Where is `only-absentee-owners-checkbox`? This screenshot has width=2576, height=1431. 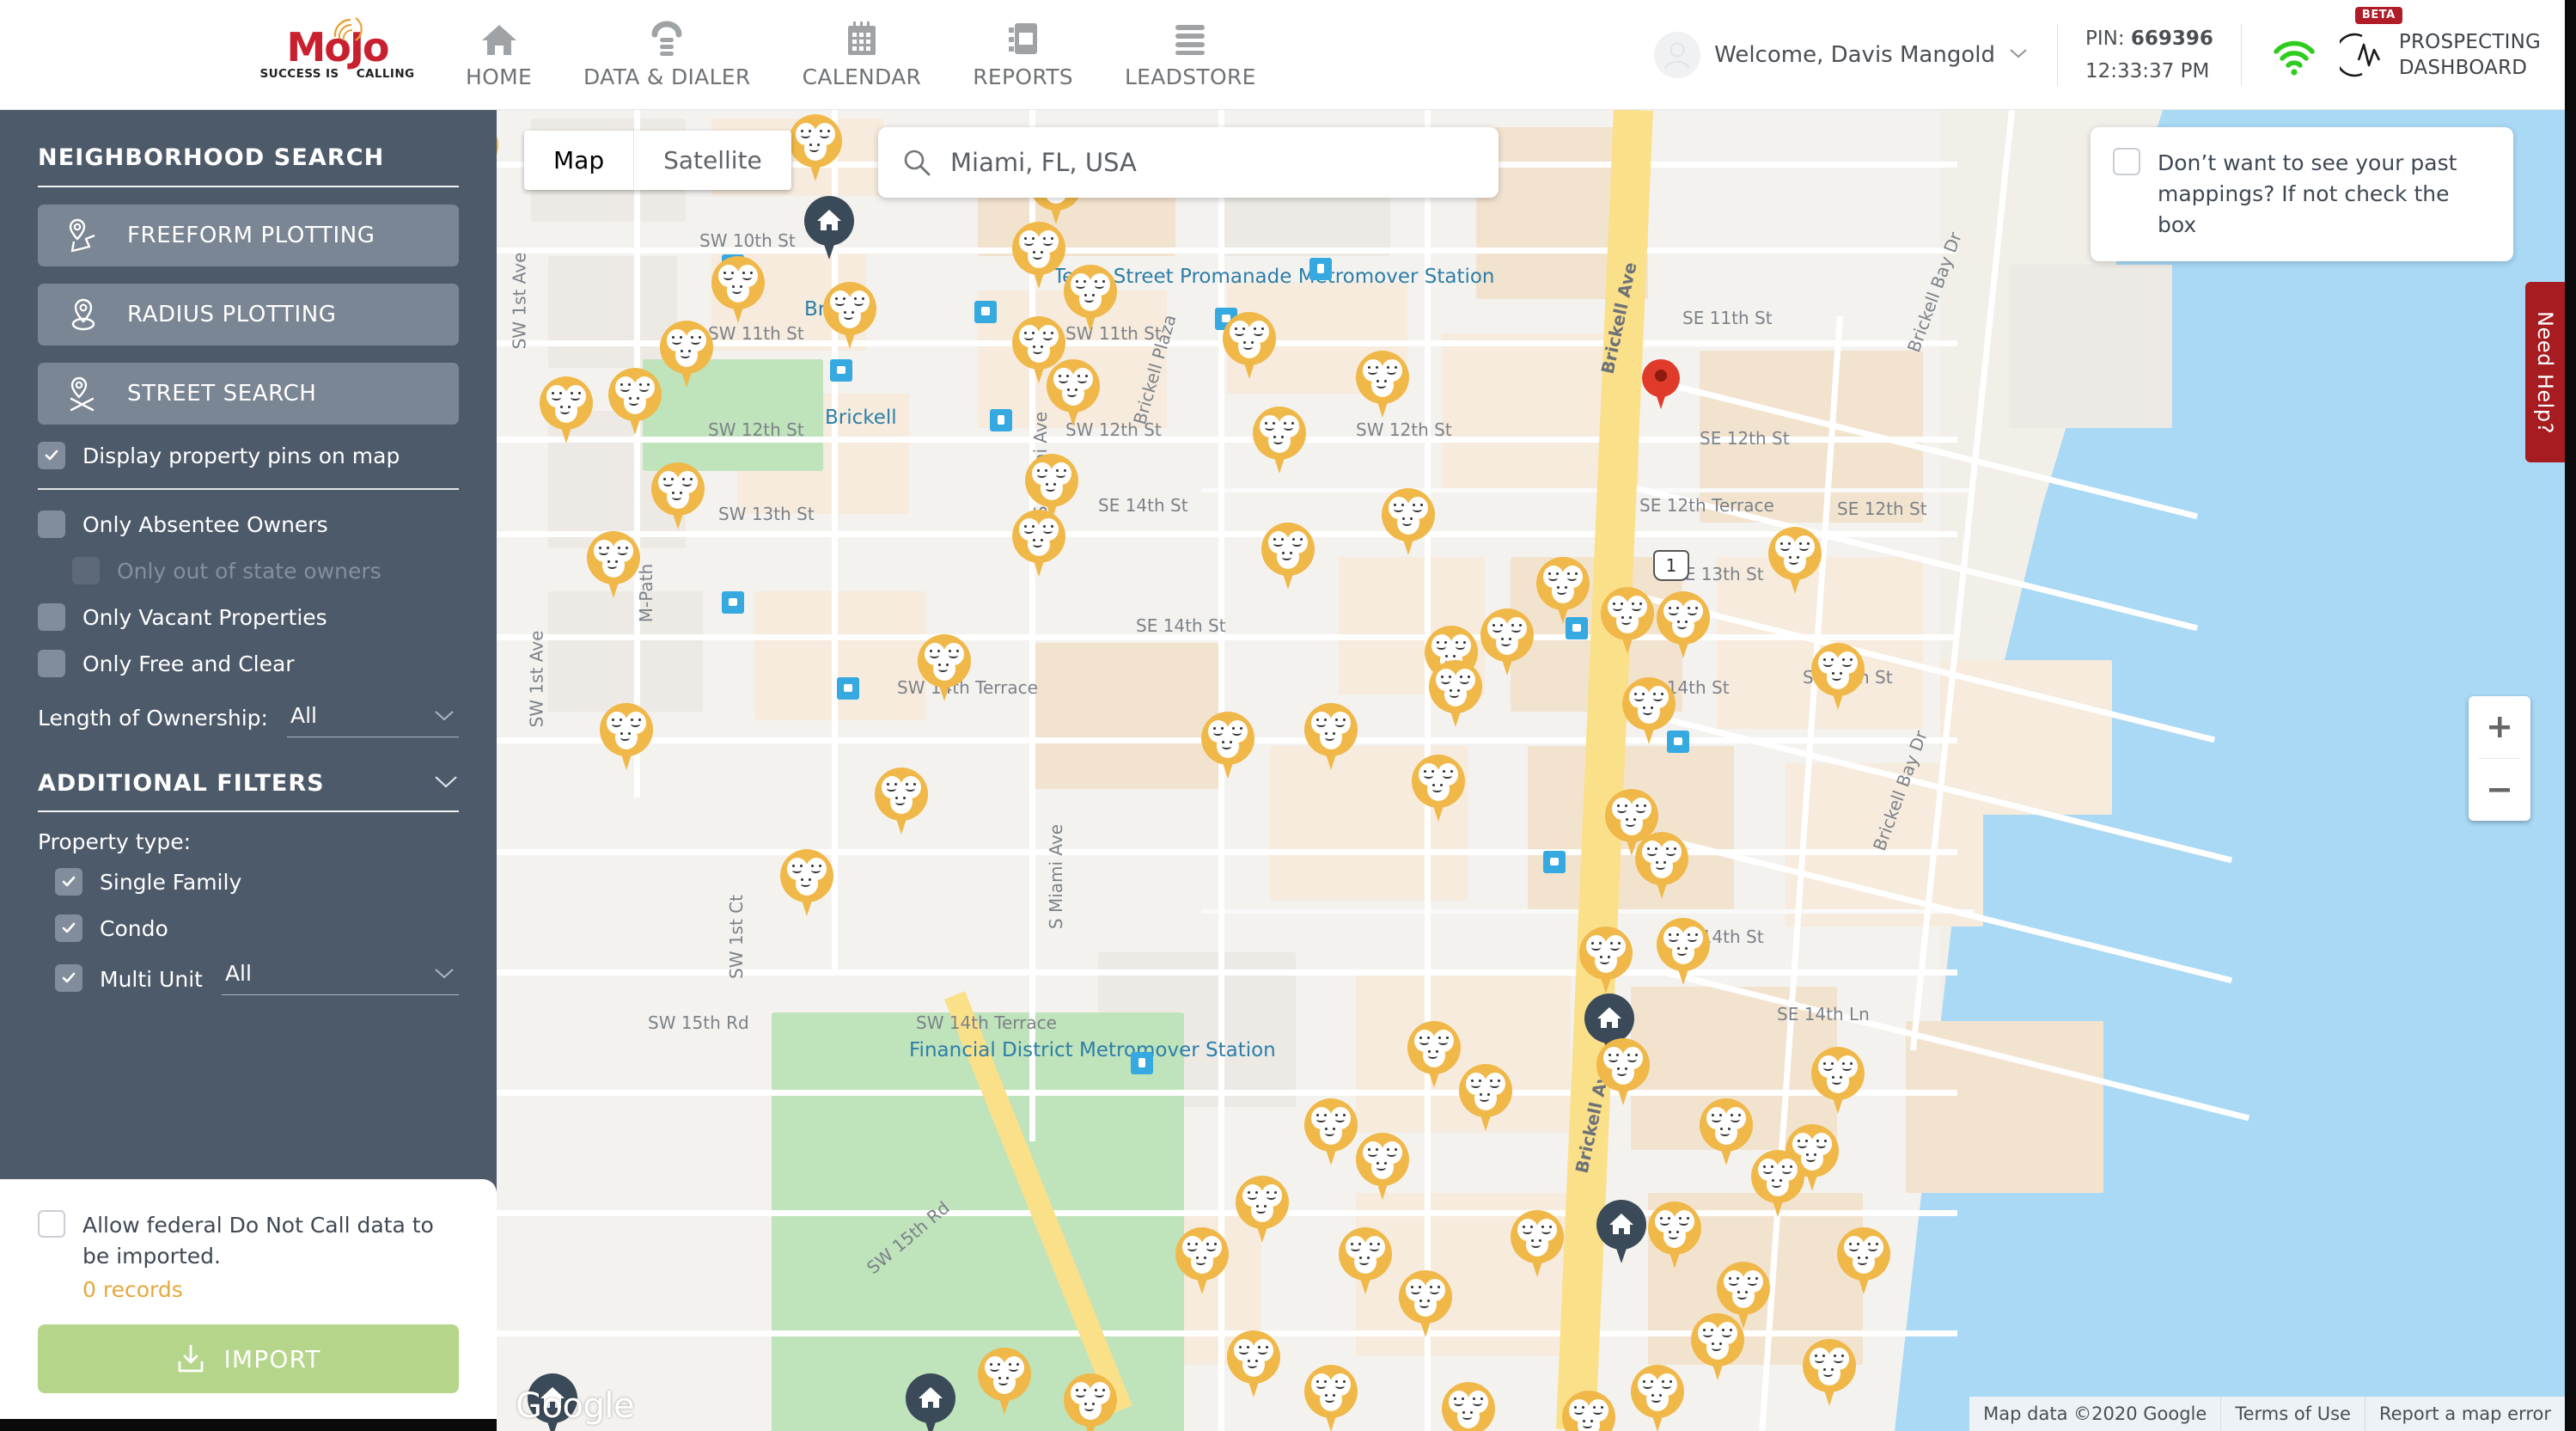
only-absentee-owners-checkbox is located at coordinates (51, 524).